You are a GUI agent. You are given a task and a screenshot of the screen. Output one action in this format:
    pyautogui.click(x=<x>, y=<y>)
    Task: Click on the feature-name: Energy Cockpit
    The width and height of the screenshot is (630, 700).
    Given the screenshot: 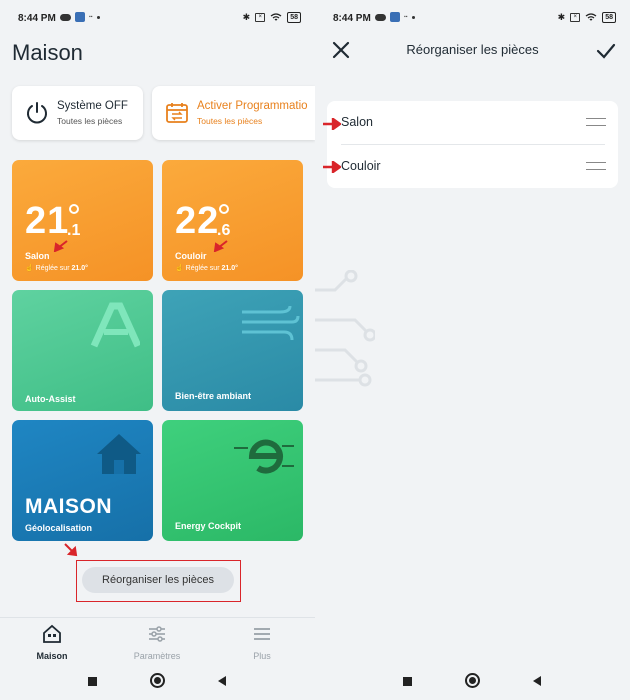 What is the action you would take?
    pyautogui.click(x=208, y=526)
    